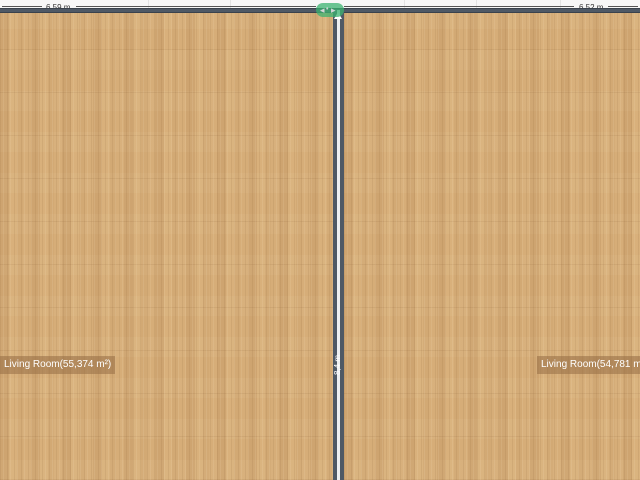  What do you see at coordinates (459, 6) in the screenshot?
I see `dimension-line-right` at bounding box center [459, 6].